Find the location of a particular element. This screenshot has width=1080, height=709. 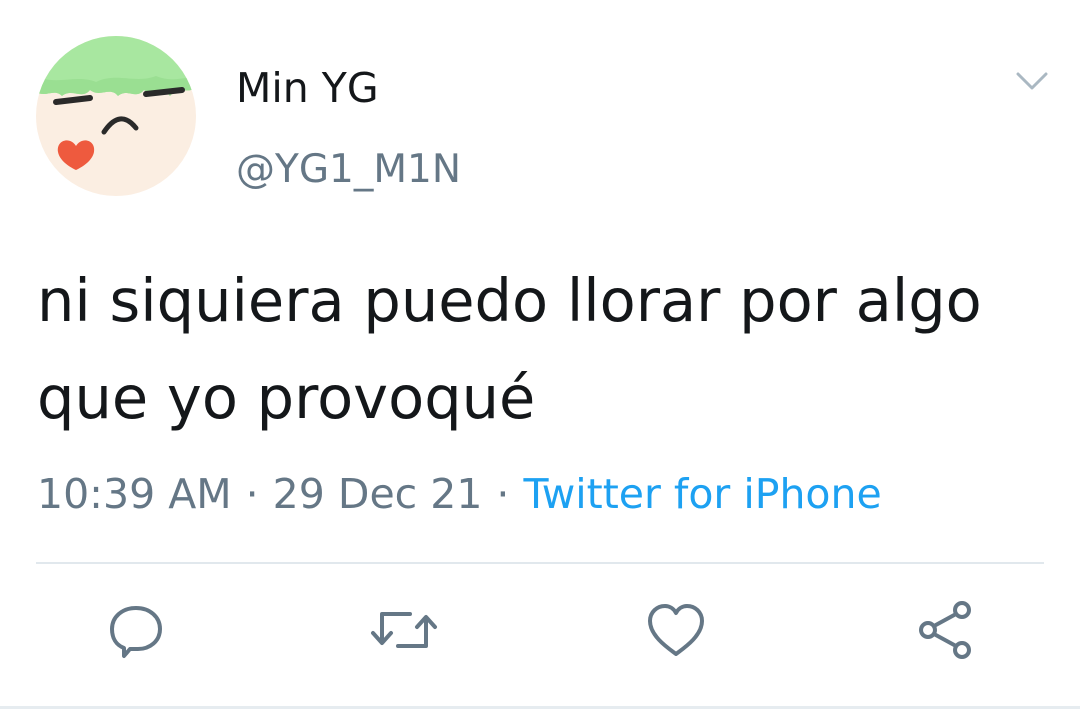

display-name: Min YG is located at coordinates (307, 88).